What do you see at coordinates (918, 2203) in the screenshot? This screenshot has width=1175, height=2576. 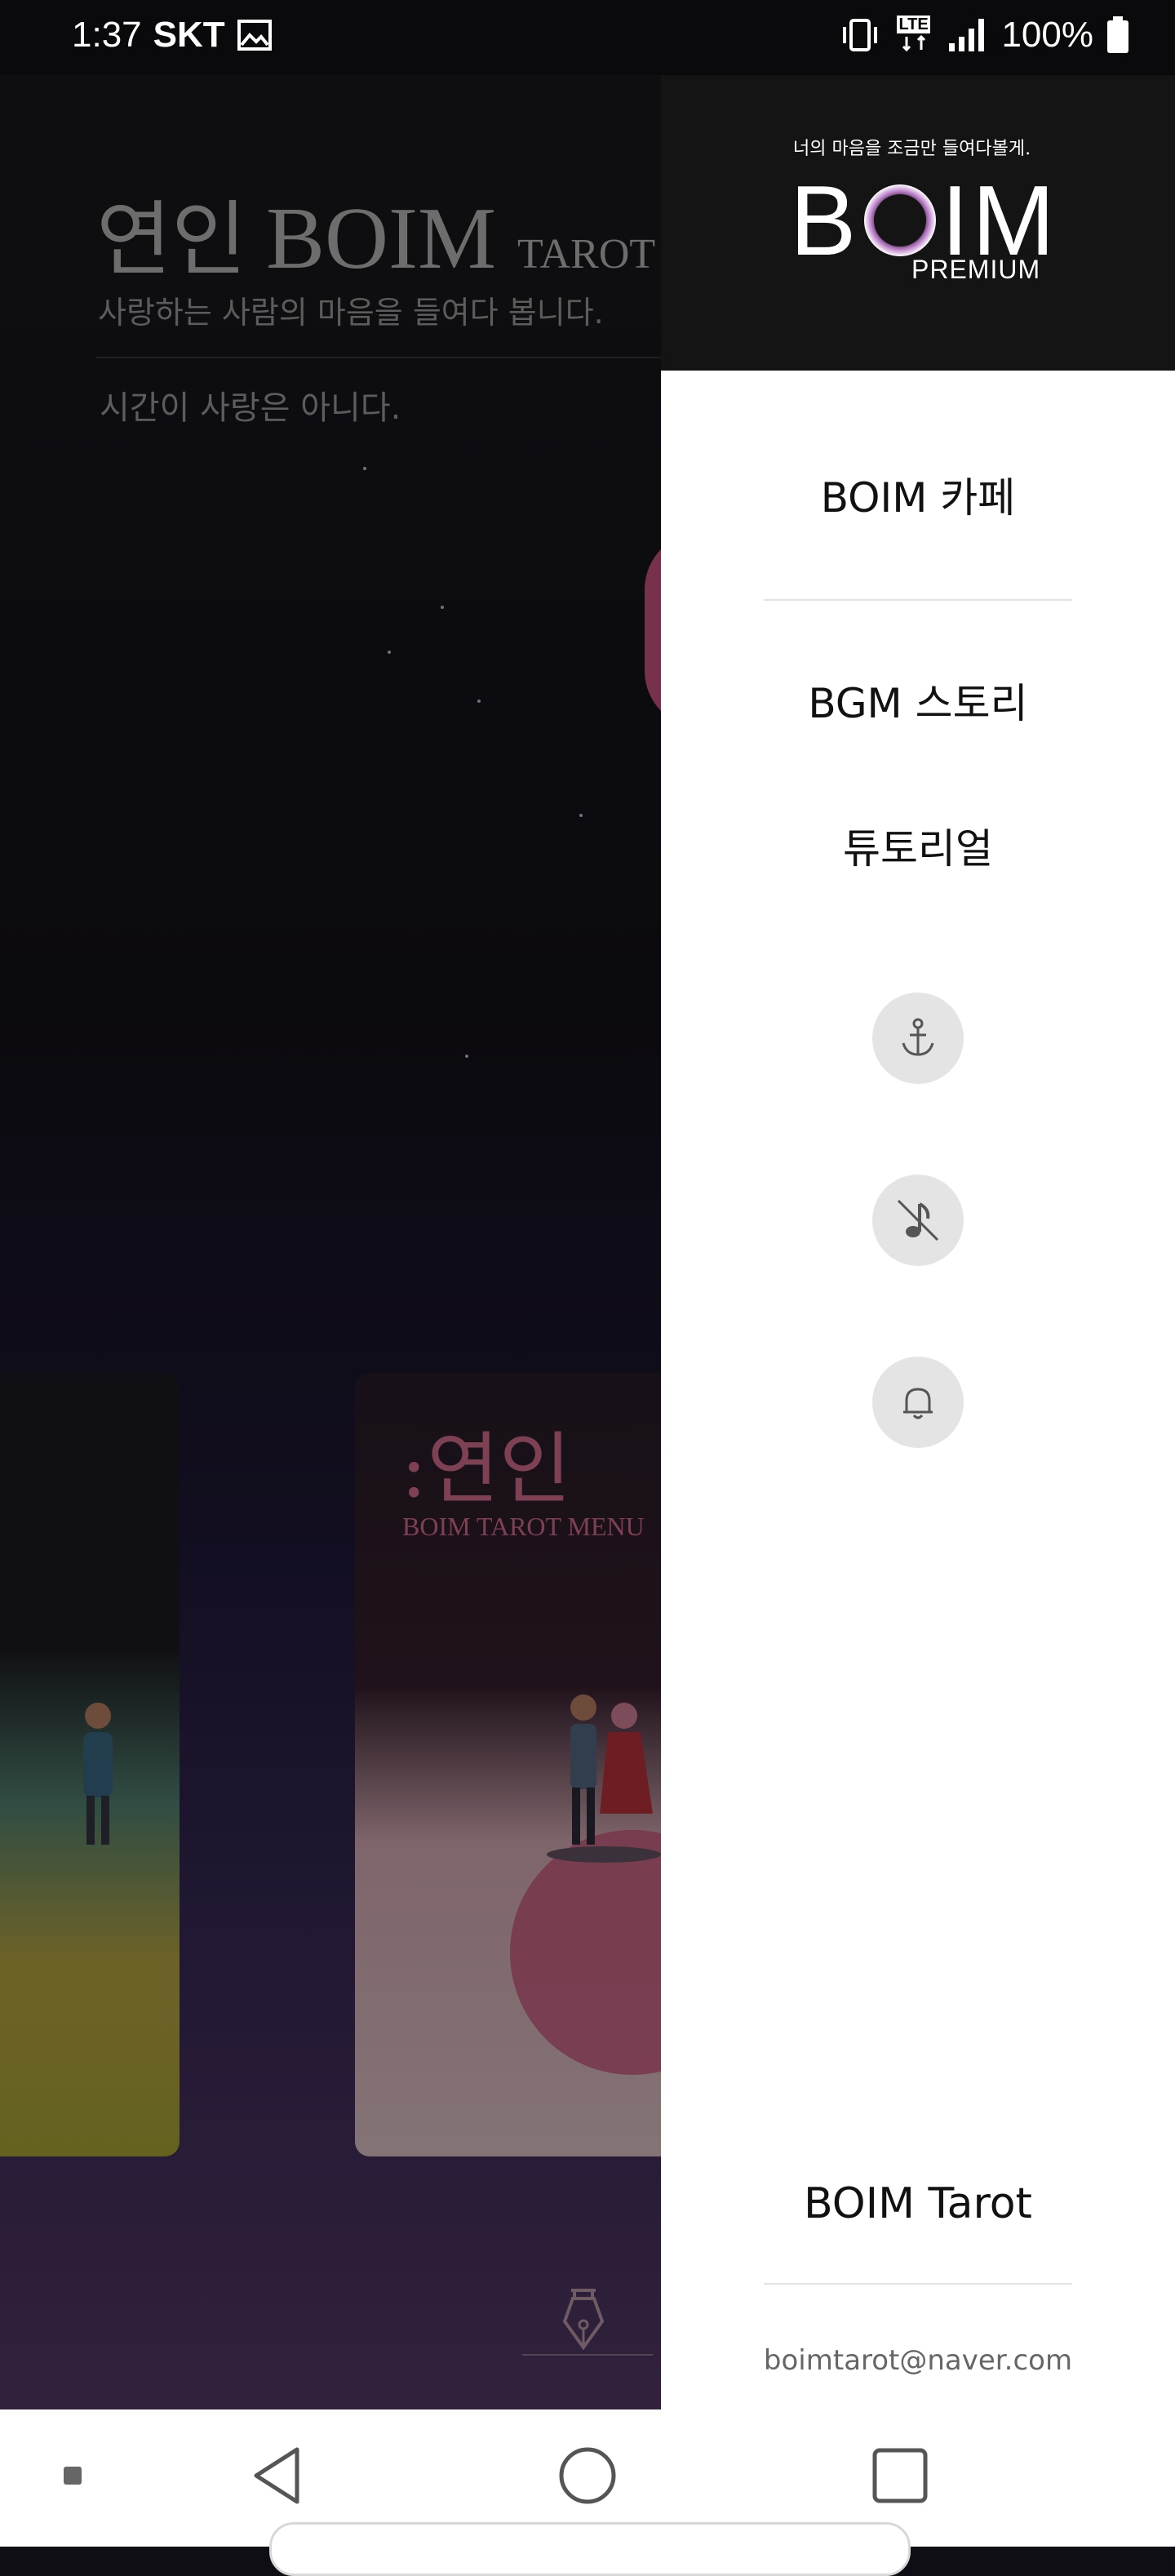 I see `drawer-app-name: BOIM Tarot` at bounding box center [918, 2203].